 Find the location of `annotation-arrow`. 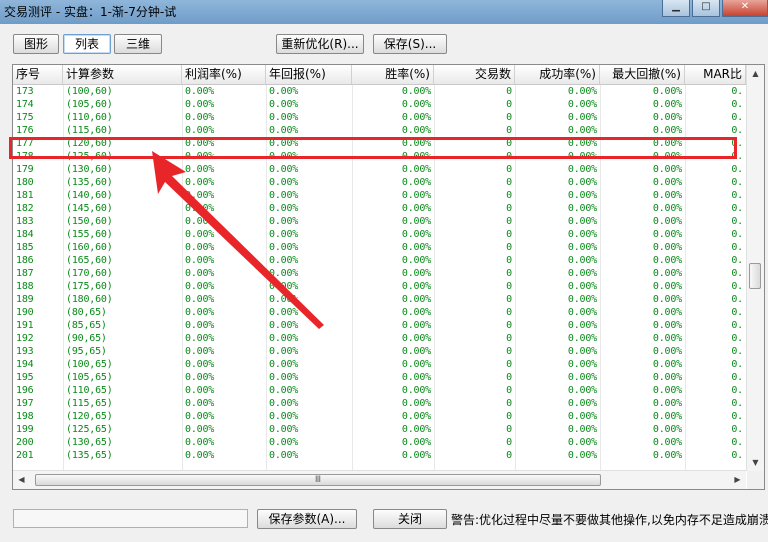

annotation-arrow is located at coordinates (238, 240).